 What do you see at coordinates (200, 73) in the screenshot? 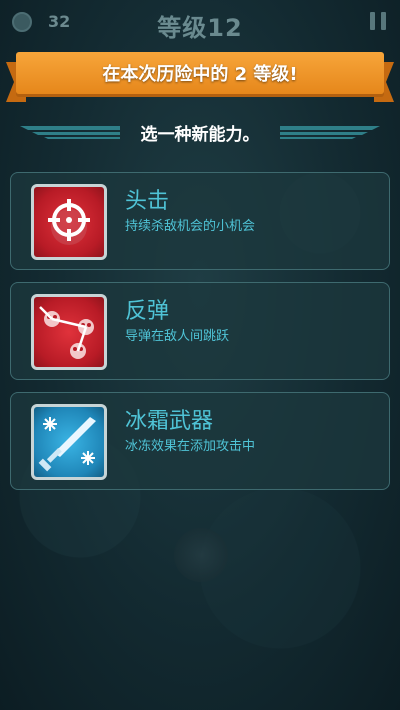
I see `banner-text: 在本次历险中的 2 等级!` at bounding box center [200, 73].